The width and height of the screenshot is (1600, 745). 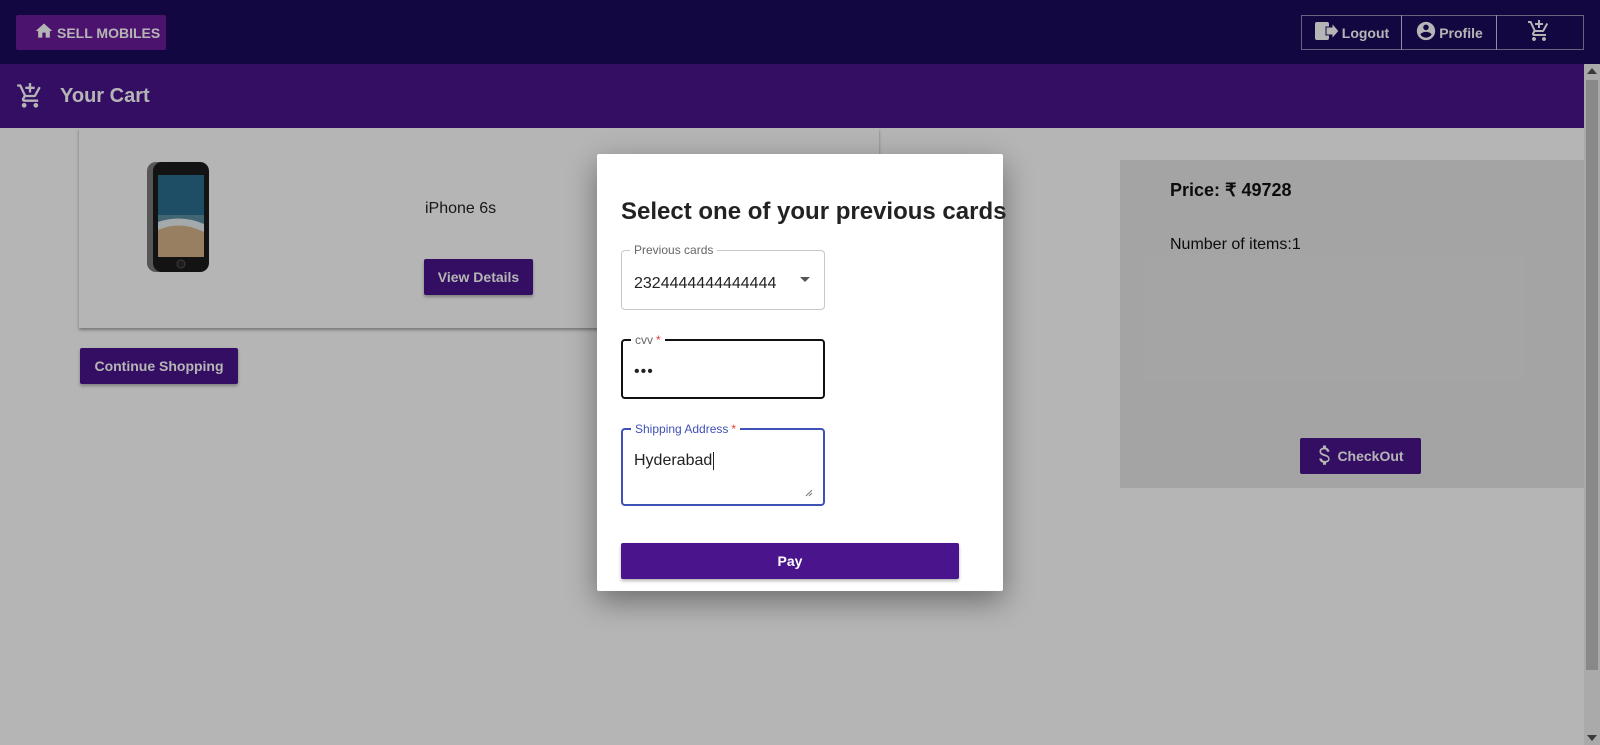 What do you see at coordinates (705, 283) in the screenshot?
I see `previous-cards-value: 2324444444444444` at bounding box center [705, 283].